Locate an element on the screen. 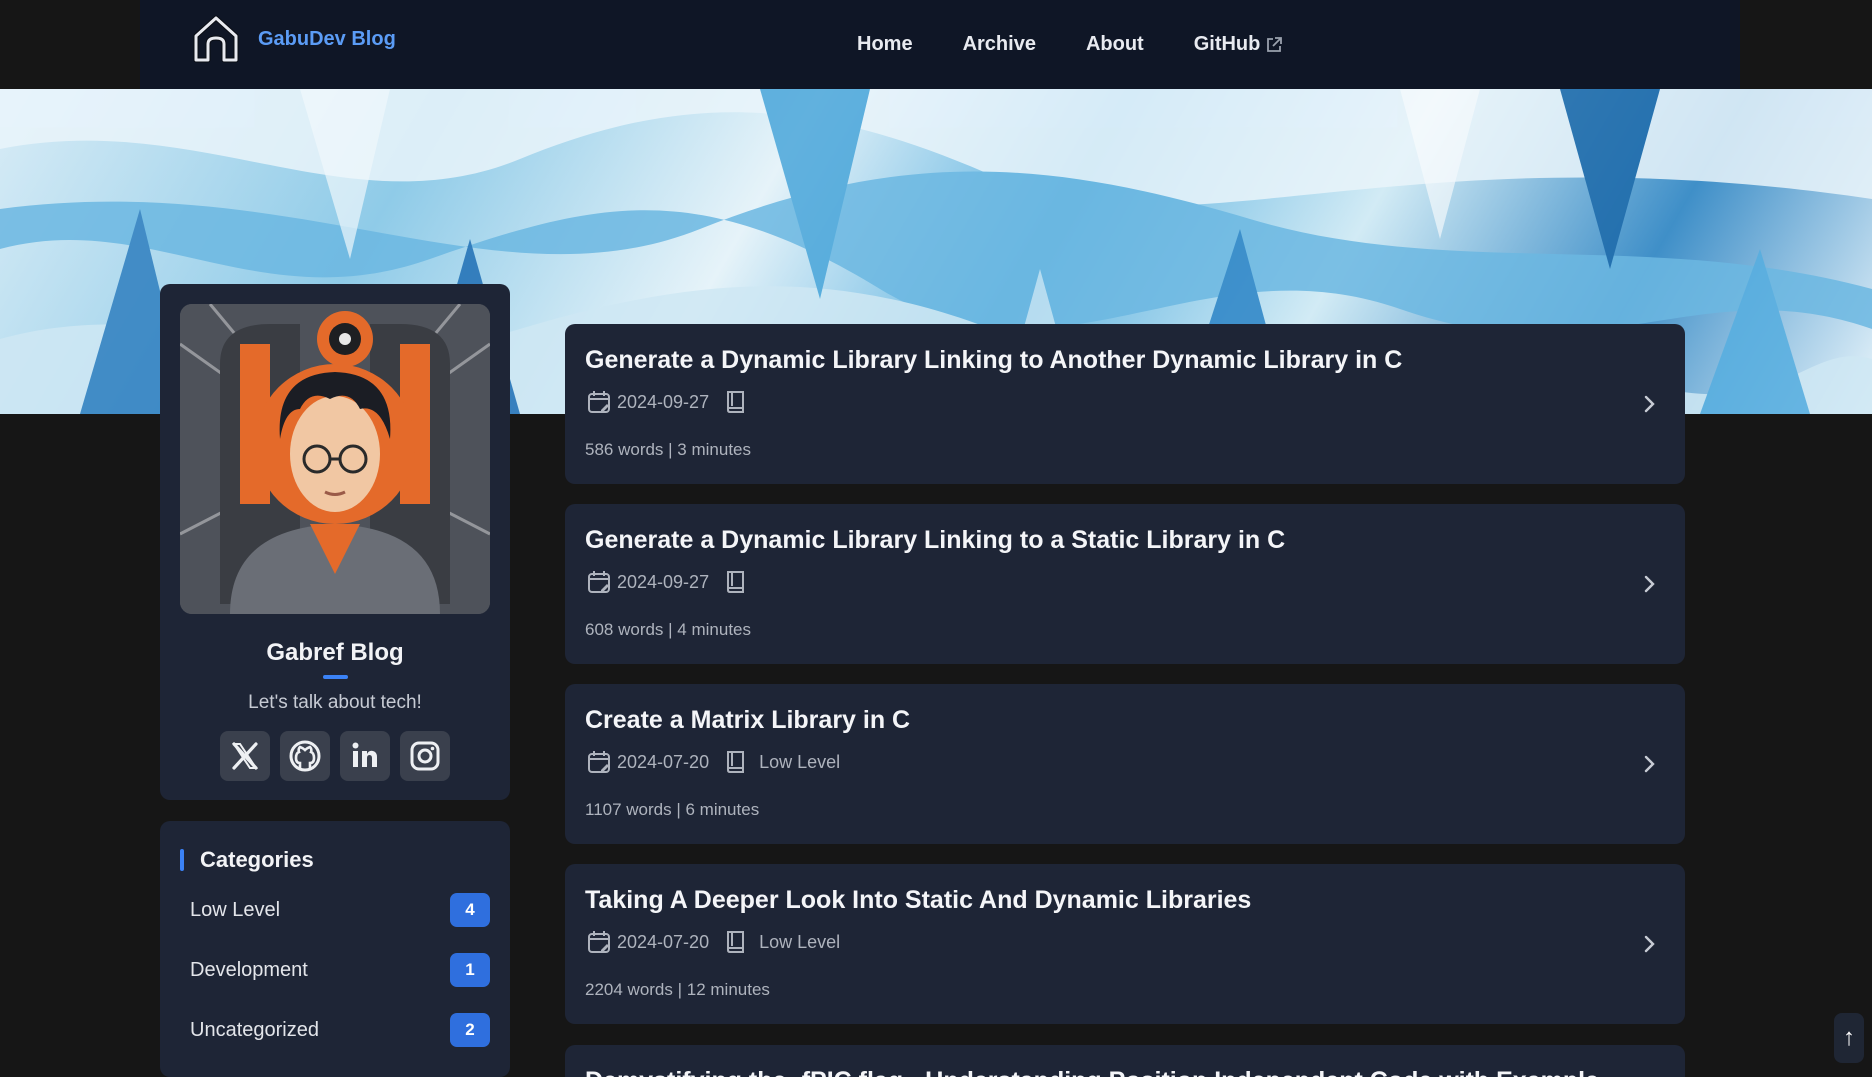 The height and width of the screenshot is (1077, 1872). category-item-low-level: Low Level 4 is located at coordinates (340, 910).